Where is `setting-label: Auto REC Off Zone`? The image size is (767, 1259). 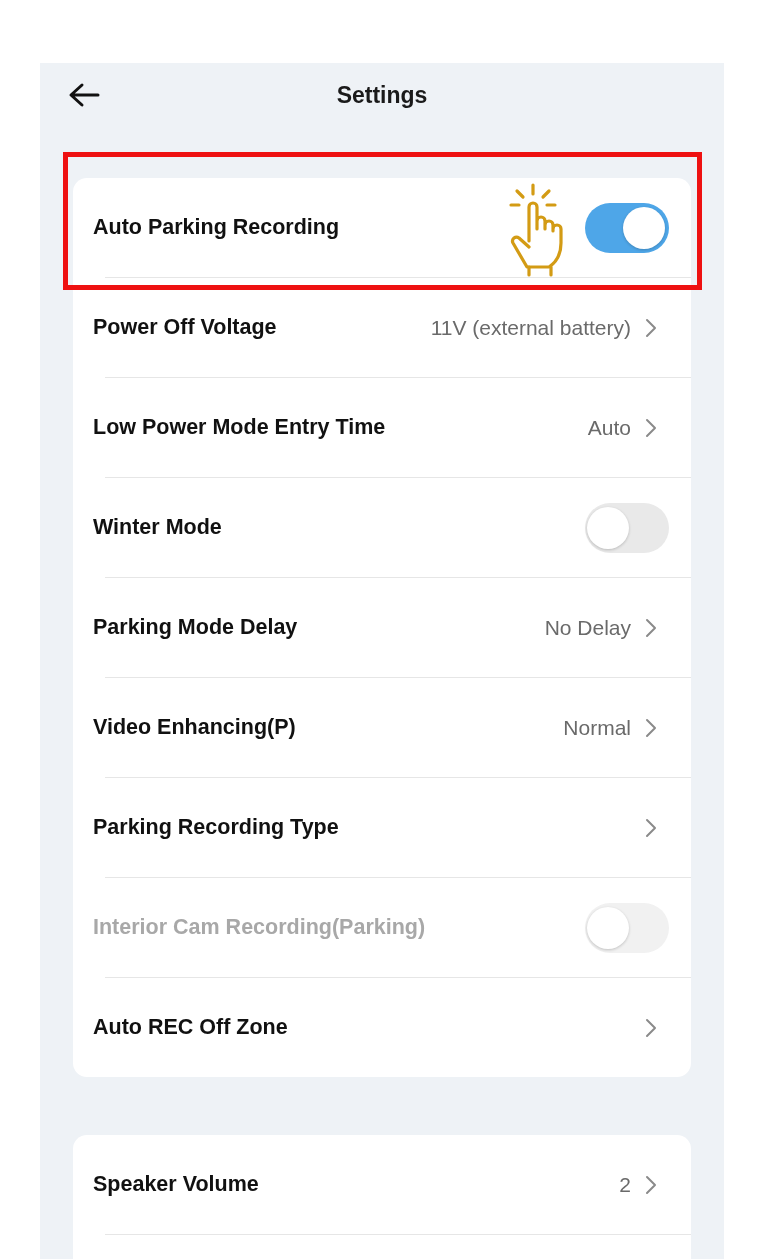
setting-label: Auto REC Off Zone is located at coordinates (191, 1027).